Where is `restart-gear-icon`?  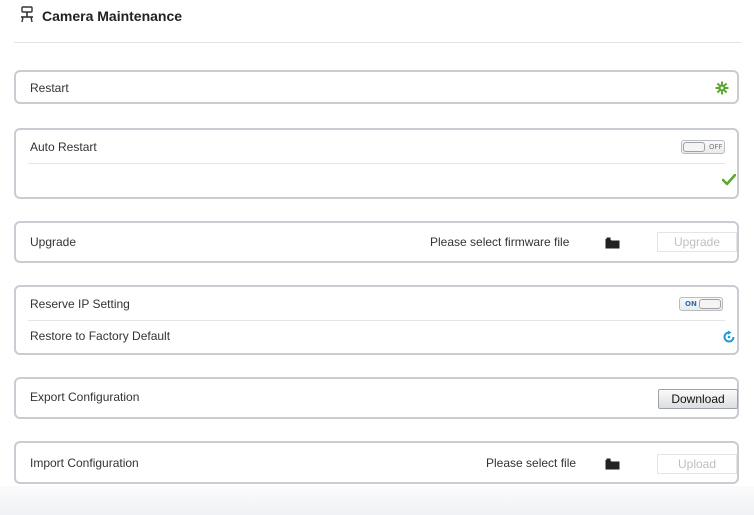
restart-gear-icon is located at coordinates (722, 88).